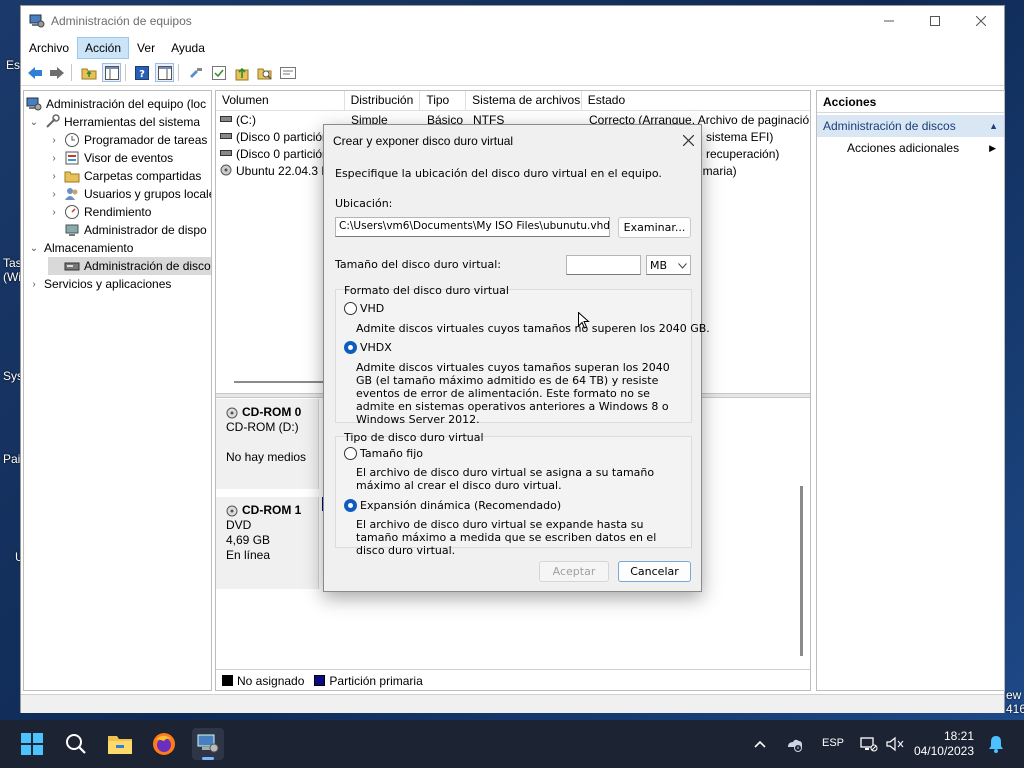 The height and width of the screenshot is (768, 1024). Describe the element at coordinates (889, 21) in the screenshot. I see `minimize-button` at that location.